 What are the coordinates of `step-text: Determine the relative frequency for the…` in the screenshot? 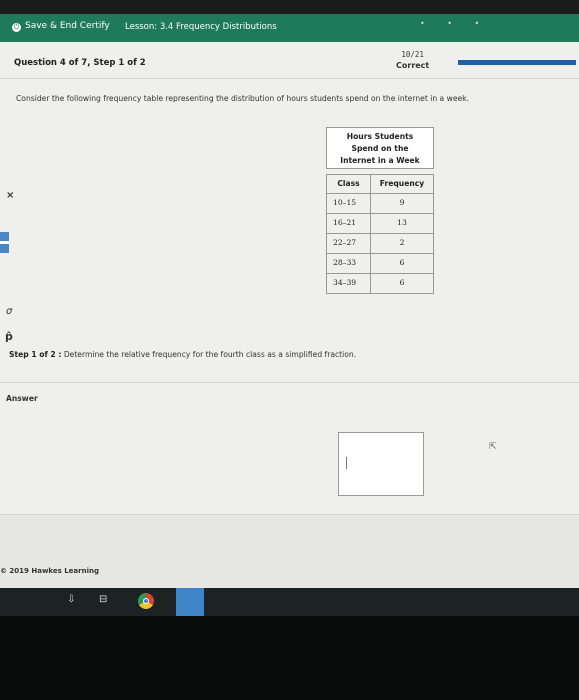 It's located at (210, 354).